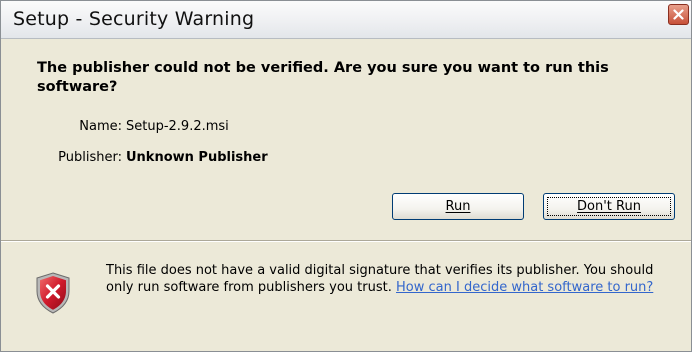 Image resolution: width=692 pixels, height=352 pixels. I want to click on run-button-label: Run, so click(458, 206).